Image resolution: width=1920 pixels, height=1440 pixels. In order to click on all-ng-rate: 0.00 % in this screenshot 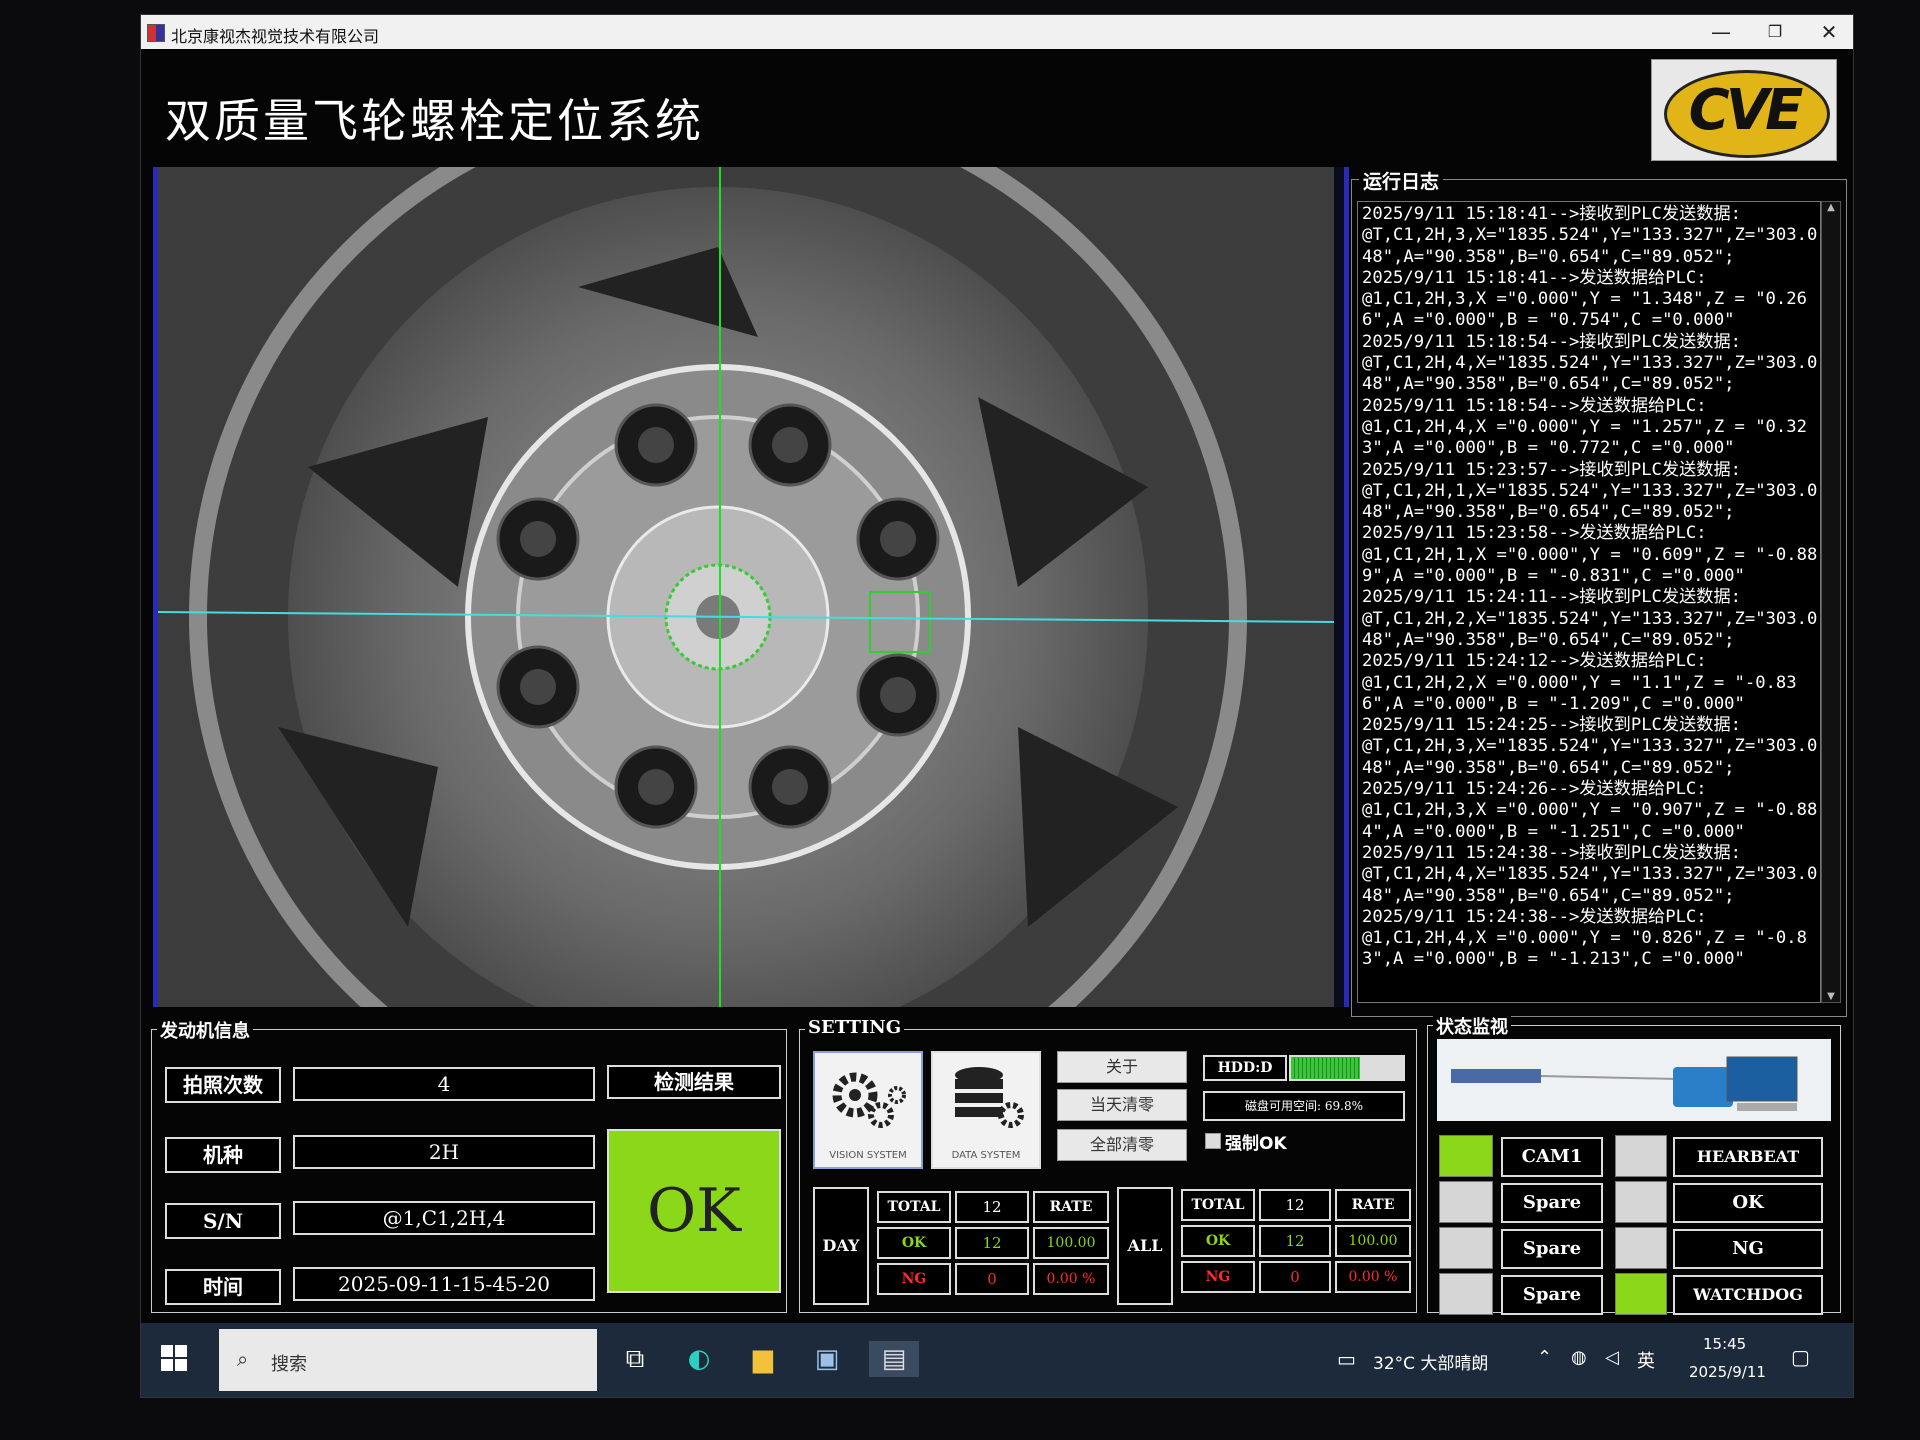, I will do `click(1373, 1277)`.